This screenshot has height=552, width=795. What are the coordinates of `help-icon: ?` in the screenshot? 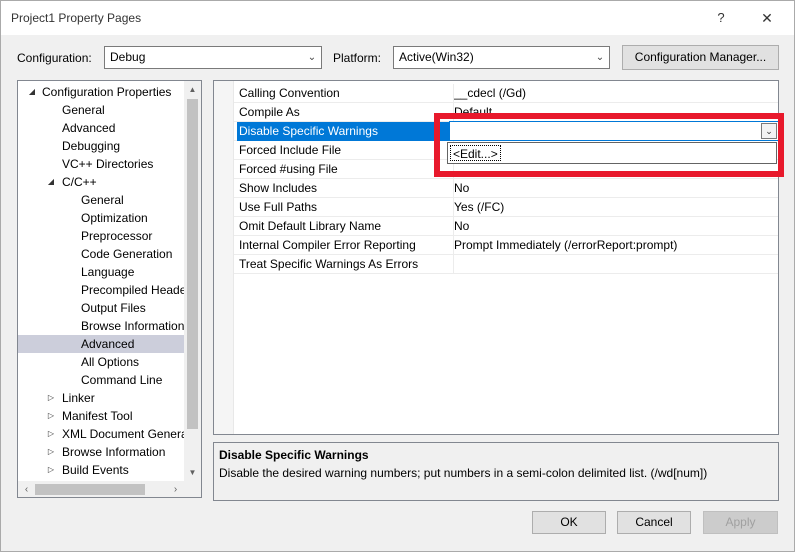 It's located at (721, 18).